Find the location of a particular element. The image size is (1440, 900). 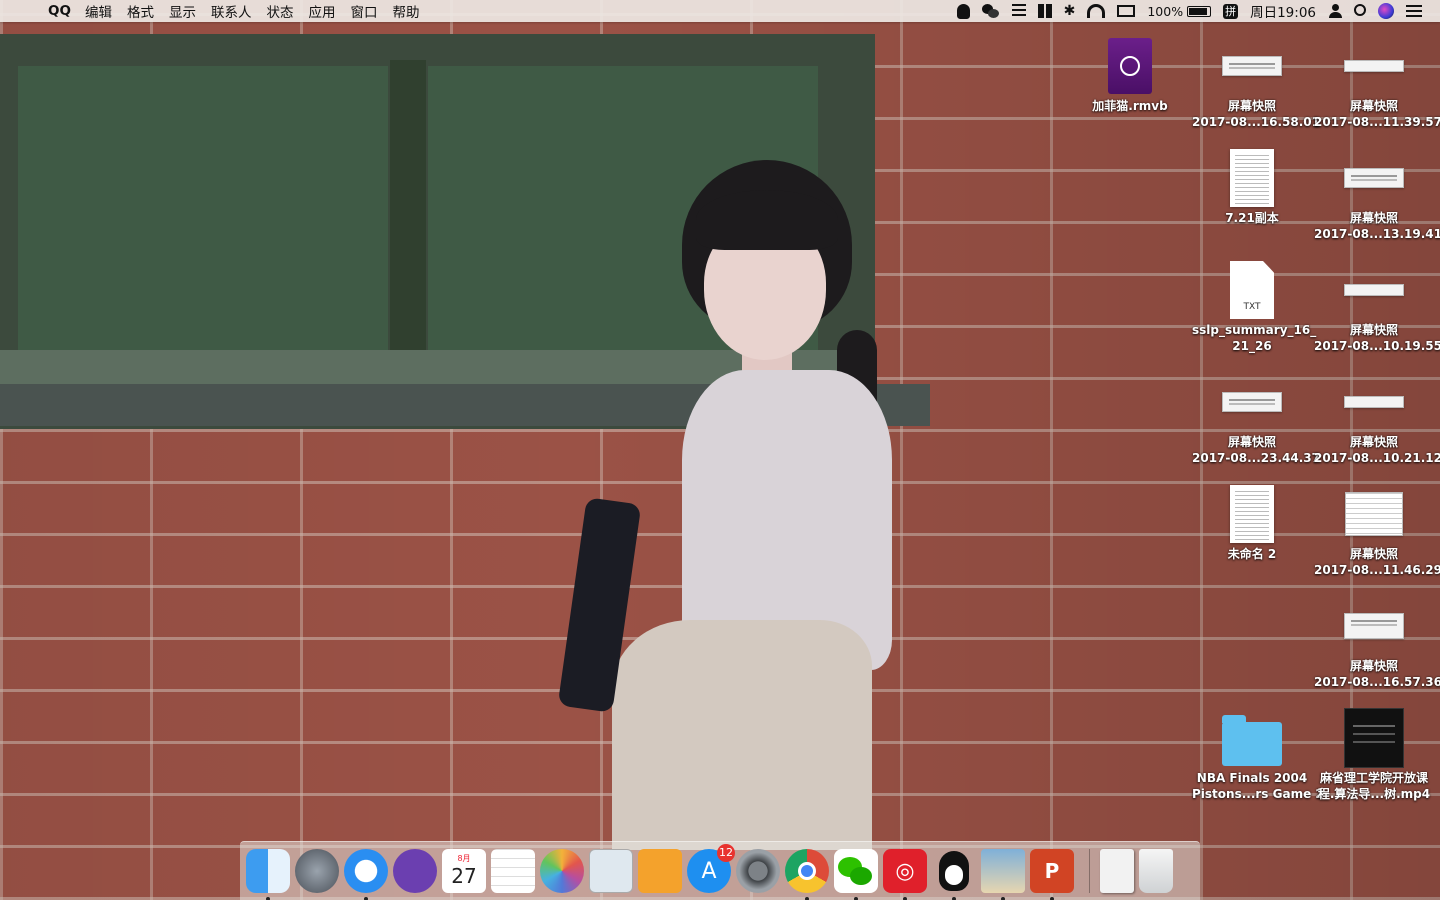

github-icon is located at coordinates (415, 871).